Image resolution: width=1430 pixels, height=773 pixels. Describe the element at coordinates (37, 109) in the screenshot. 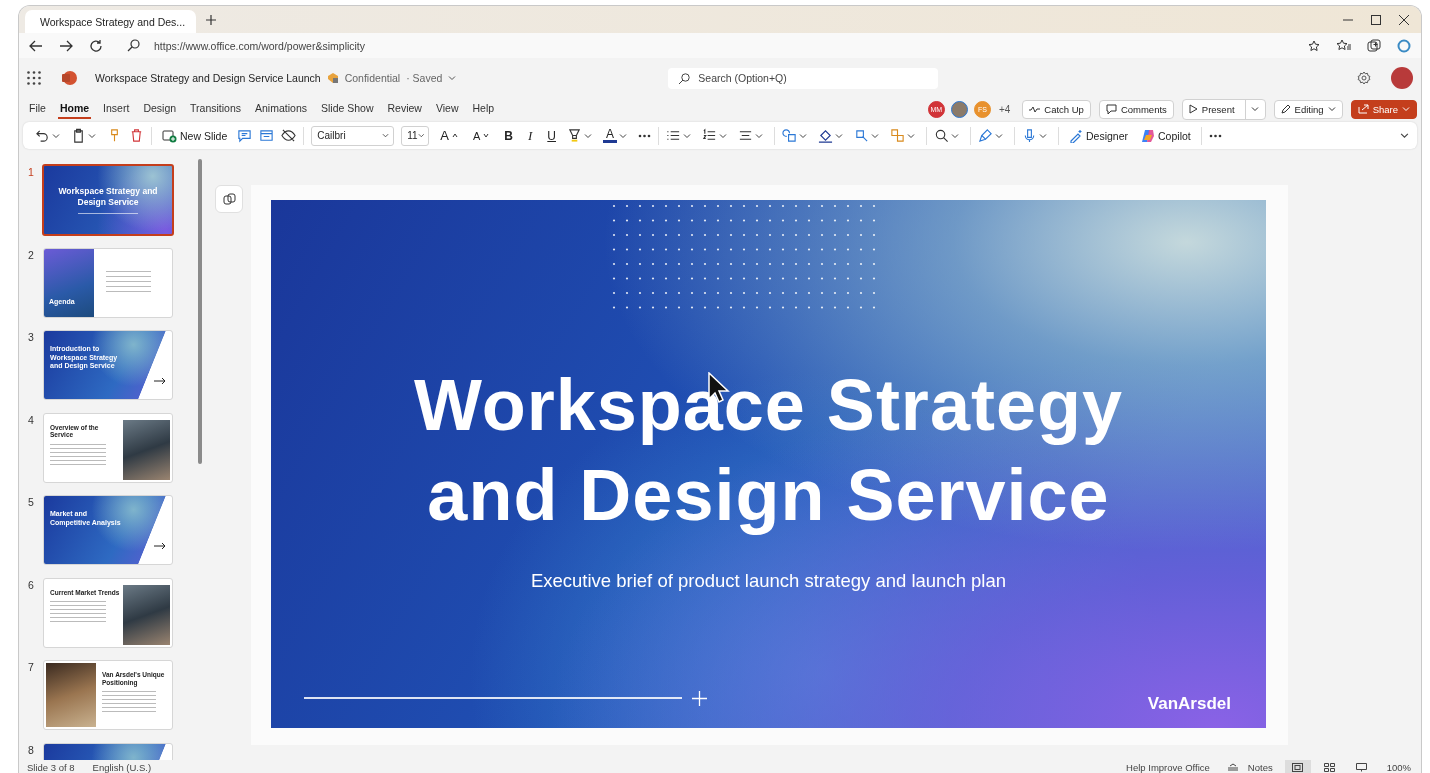

I see `ribbon-tab: File` at that location.